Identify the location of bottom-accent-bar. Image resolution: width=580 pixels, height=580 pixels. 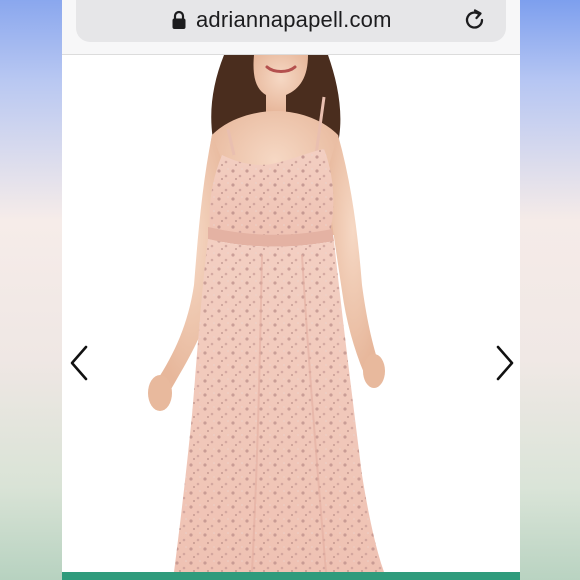
(291, 576).